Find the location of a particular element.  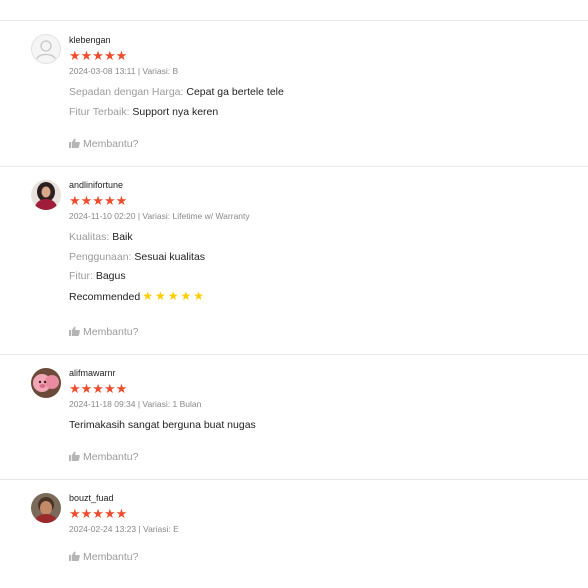

review-meta: 2024-11-18 09:34 | Variasi: 1 Bulan is located at coordinates (135, 404).